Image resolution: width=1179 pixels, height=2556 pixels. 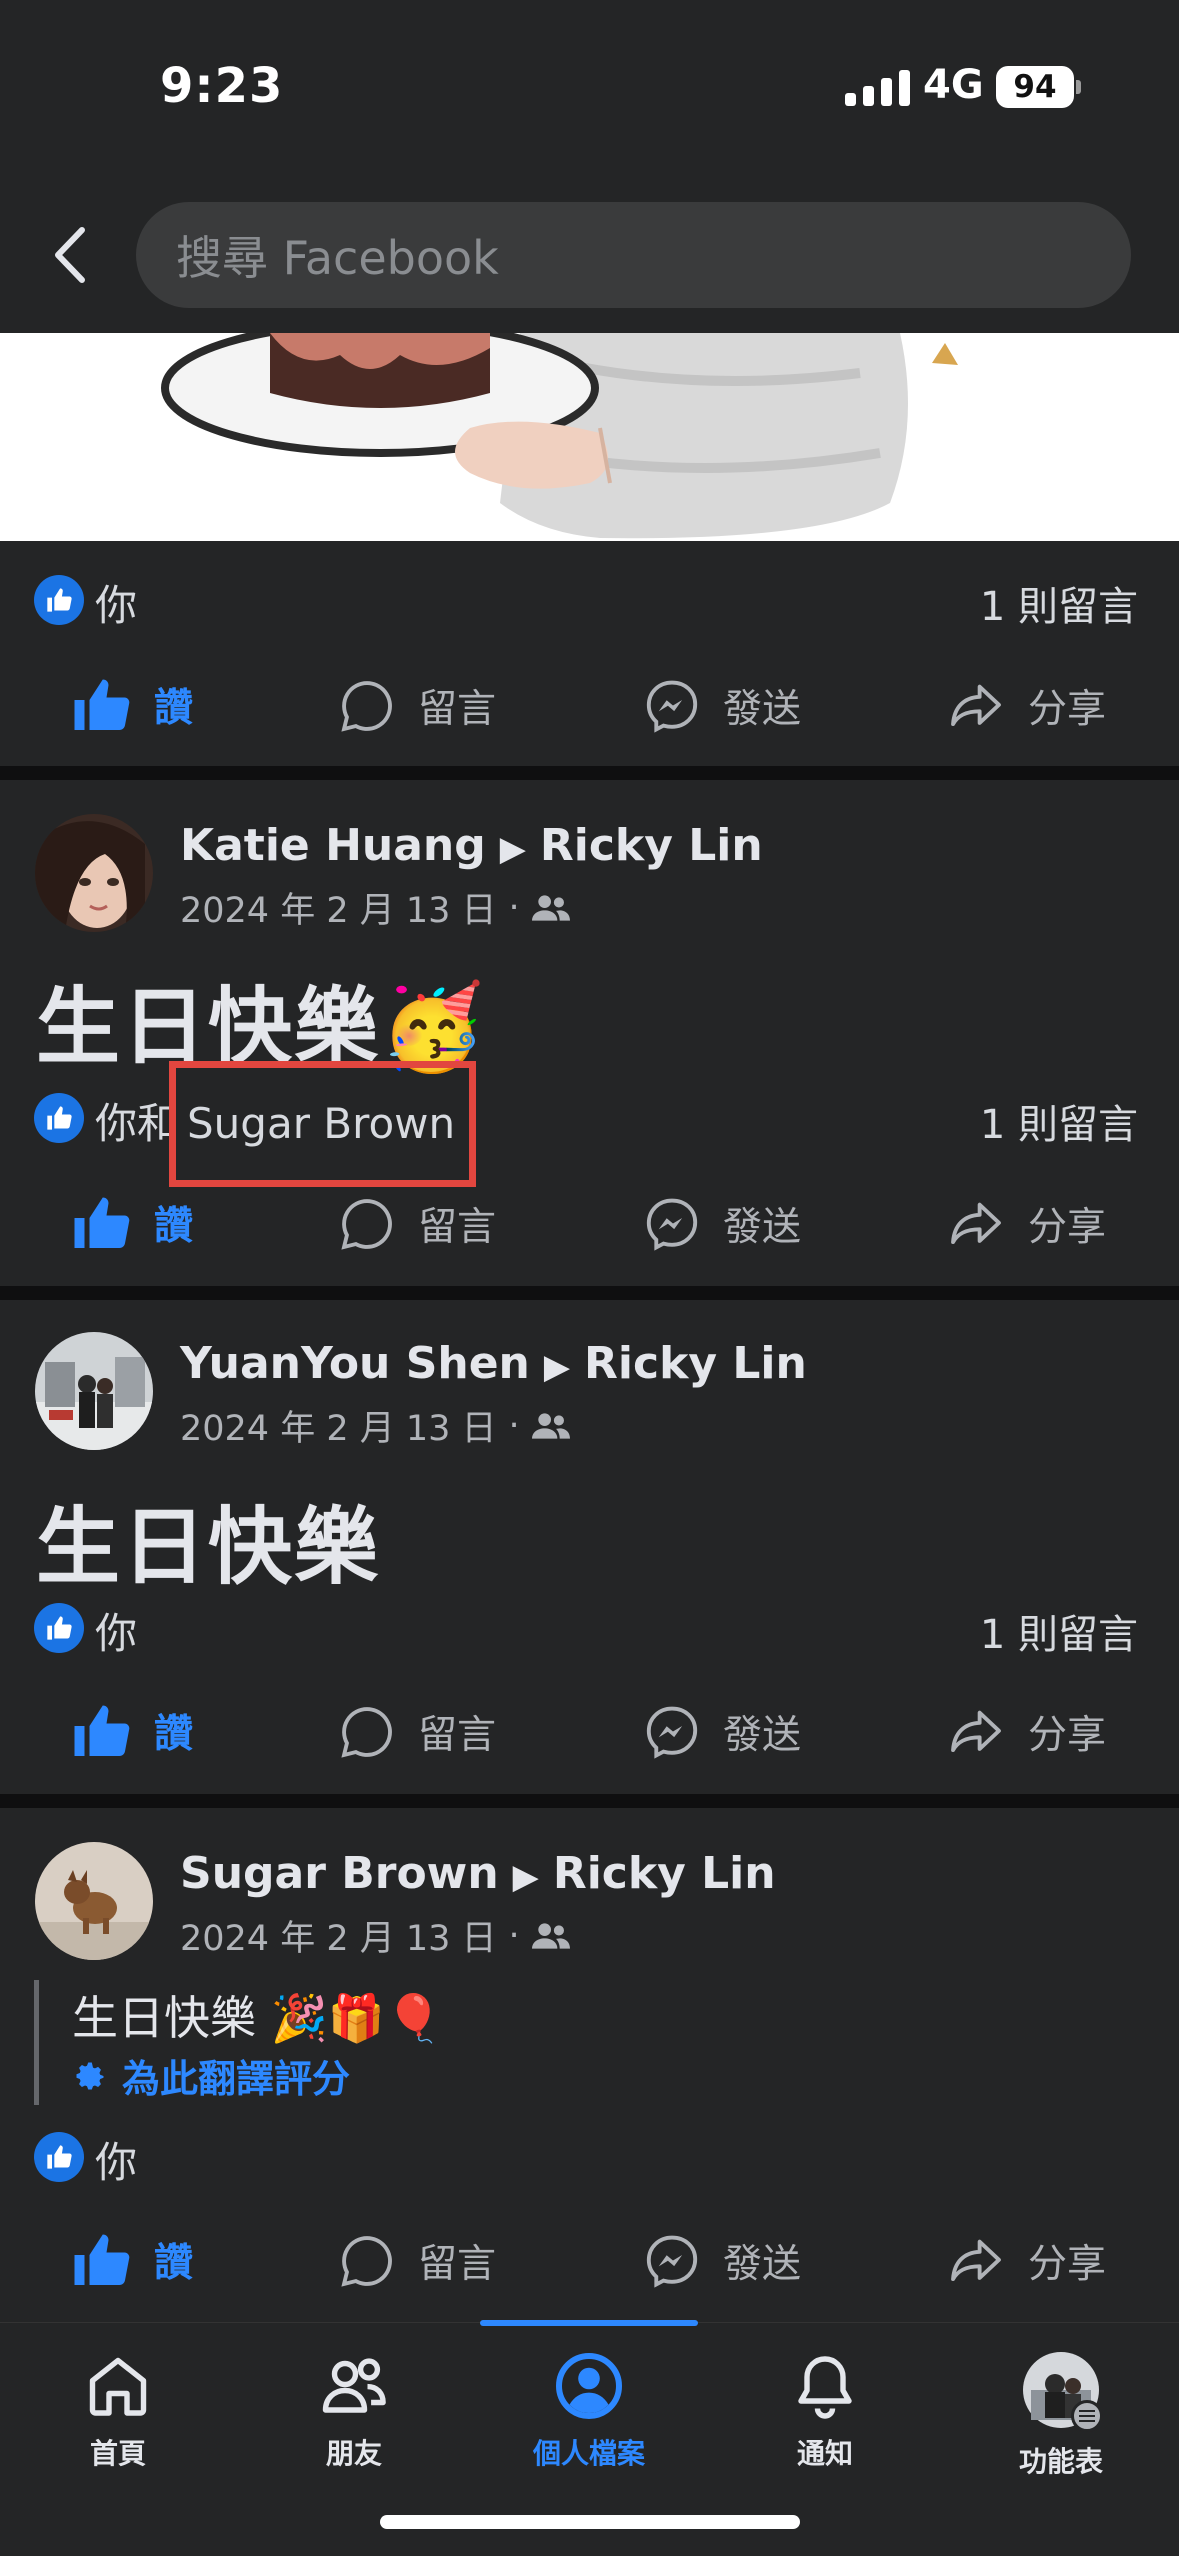 What do you see at coordinates (825, 2387) in the screenshot?
I see `bell-icon` at bounding box center [825, 2387].